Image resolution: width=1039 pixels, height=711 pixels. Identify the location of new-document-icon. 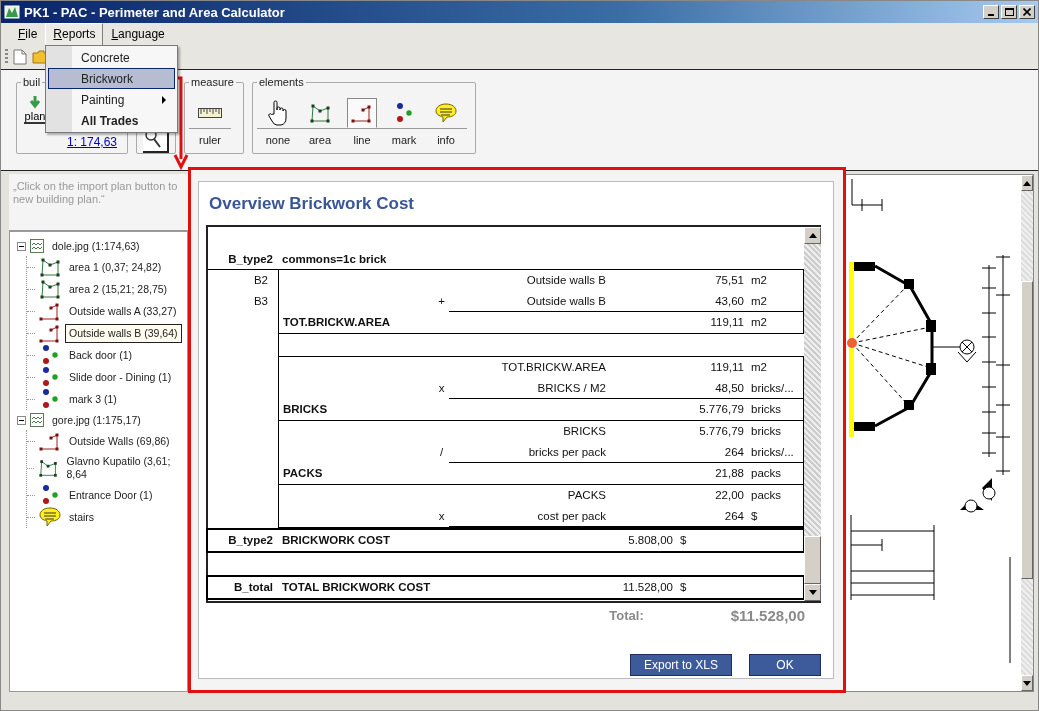
(20, 57).